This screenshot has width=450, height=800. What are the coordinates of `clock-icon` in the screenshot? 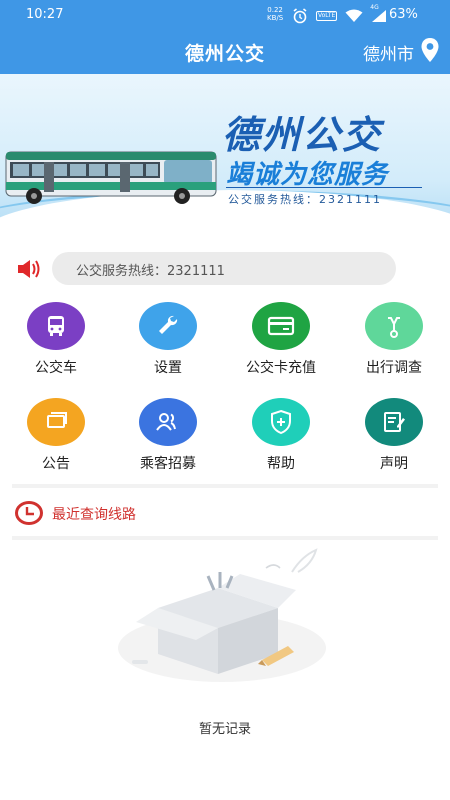 It's located at (29, 513).